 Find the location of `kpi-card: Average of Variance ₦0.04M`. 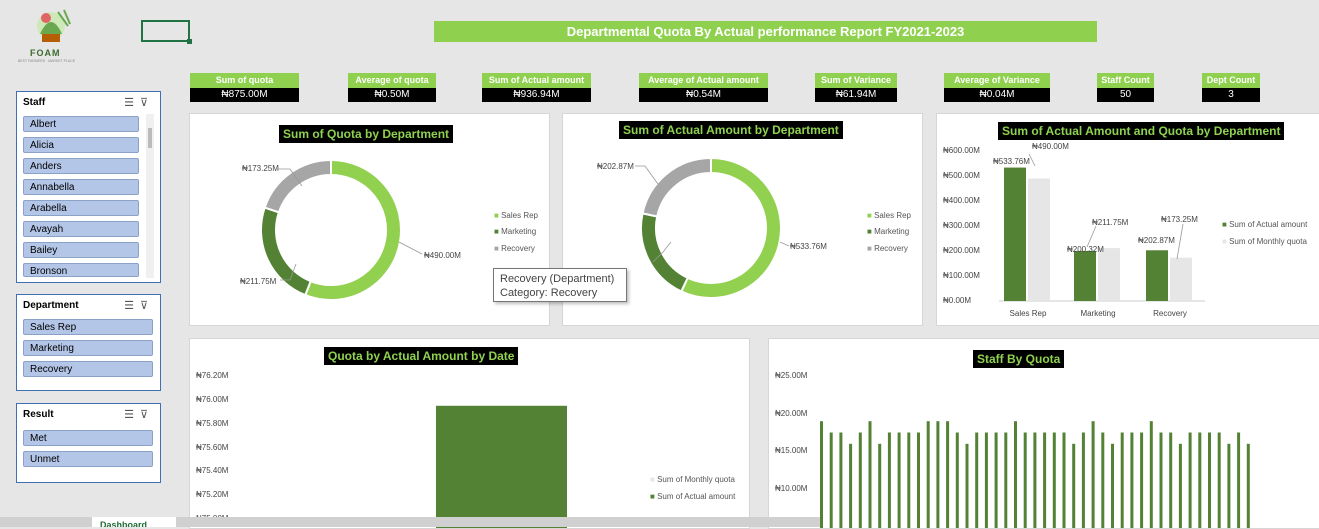

kpi-card: Average of Variance ₦0.04M is located at coordinates (997, 87).